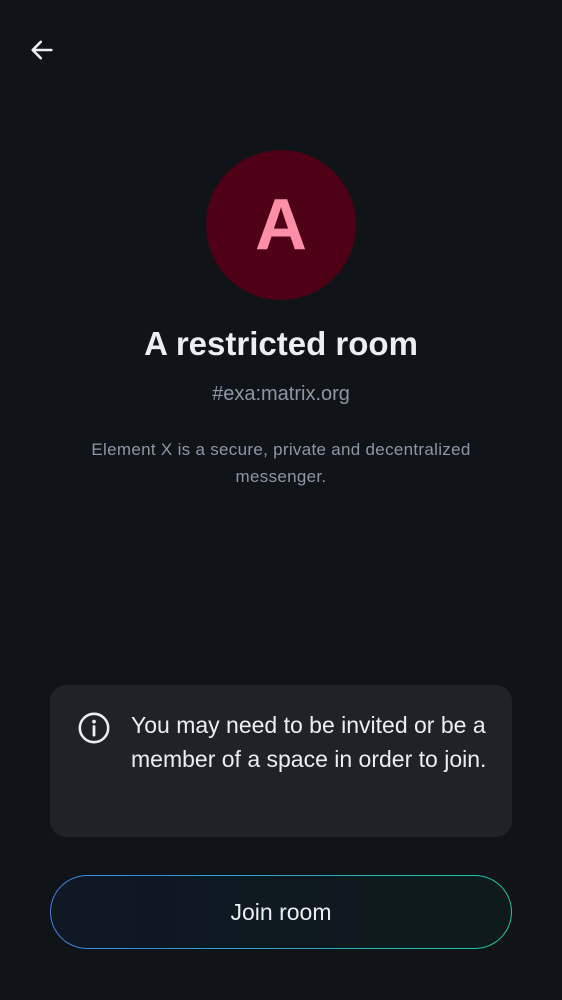  I want to click on join-room-label: Join room, so click(281, 911).